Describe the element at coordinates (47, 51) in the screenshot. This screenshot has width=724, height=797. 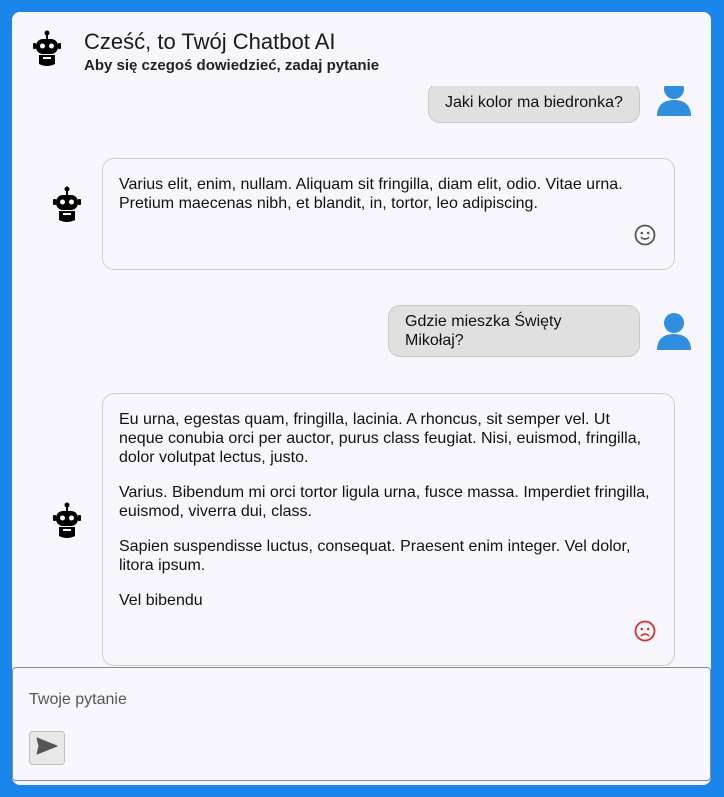
I see `robot-icon` at that location.